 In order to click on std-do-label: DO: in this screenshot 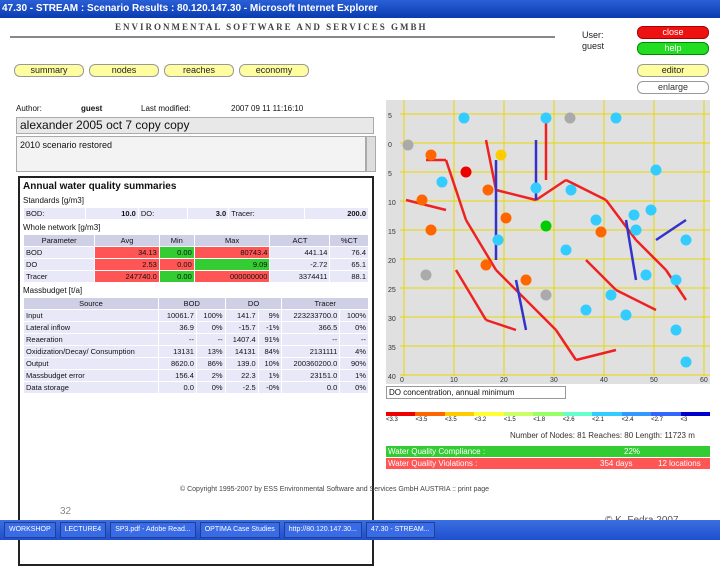, I will do `click(162, 213)`.